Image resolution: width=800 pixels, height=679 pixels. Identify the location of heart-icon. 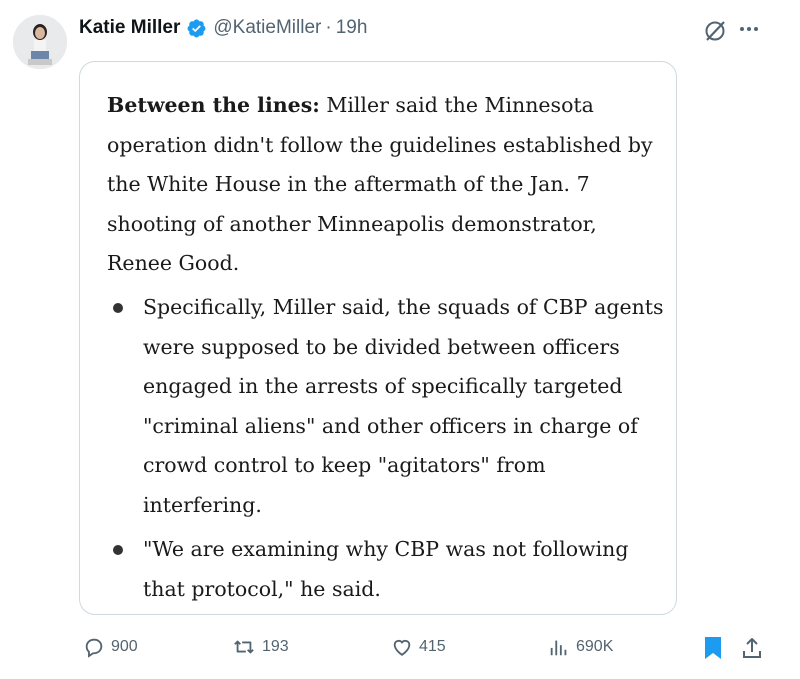
(402, 647).